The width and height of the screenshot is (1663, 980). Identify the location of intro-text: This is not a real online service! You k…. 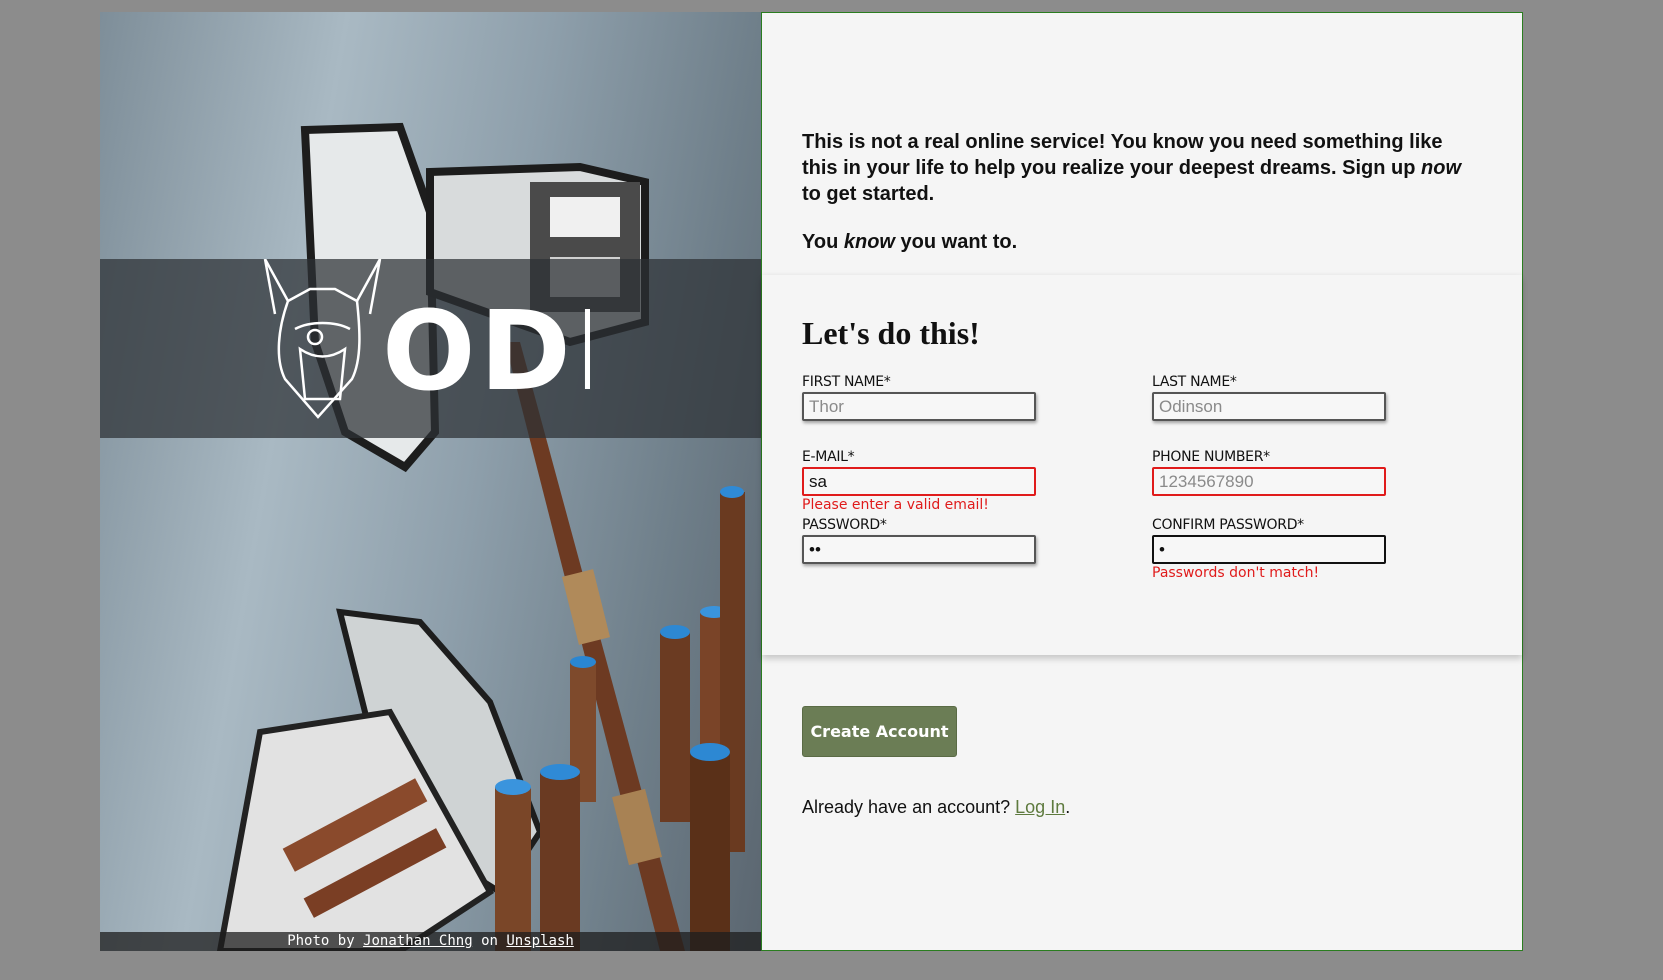
(1137, 192).